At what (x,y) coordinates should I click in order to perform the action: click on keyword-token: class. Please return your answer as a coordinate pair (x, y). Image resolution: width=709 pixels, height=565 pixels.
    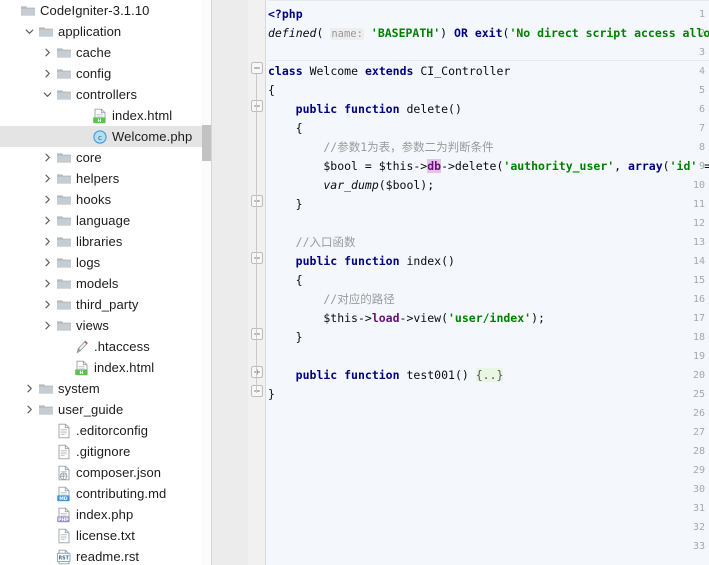
    Looking at the image, I should click on (285, 71).